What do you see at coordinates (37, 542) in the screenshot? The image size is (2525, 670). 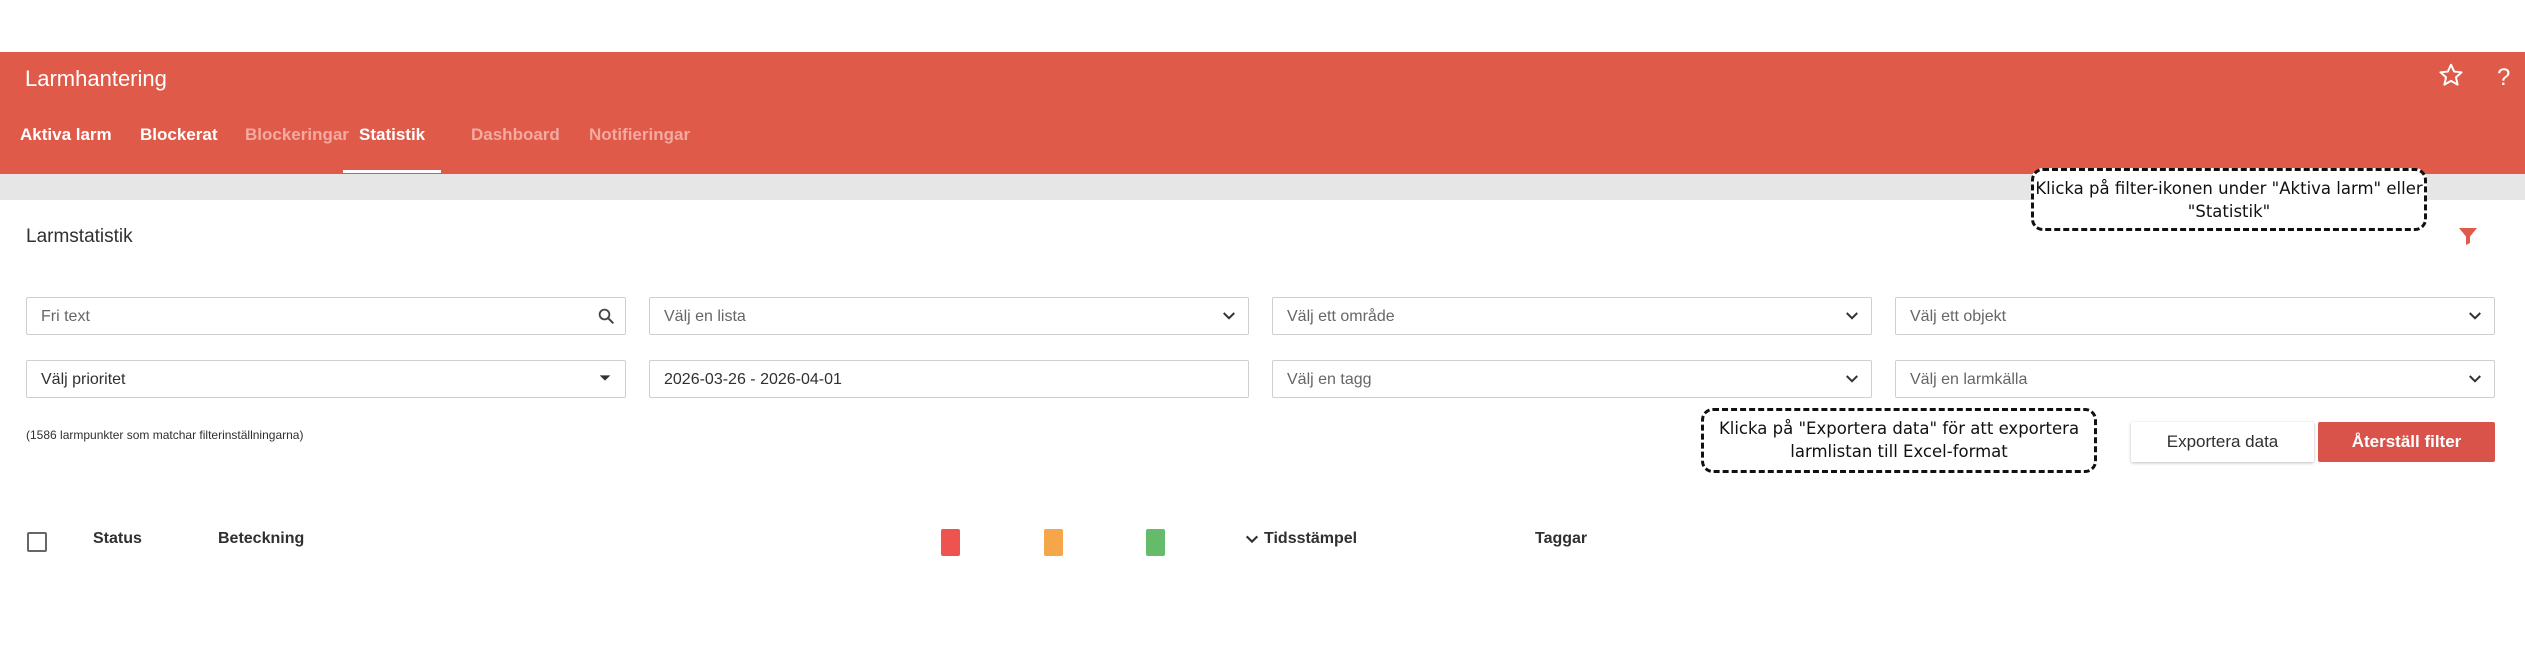 I see `select-all-checkbox` at bounding box center [37, 542].